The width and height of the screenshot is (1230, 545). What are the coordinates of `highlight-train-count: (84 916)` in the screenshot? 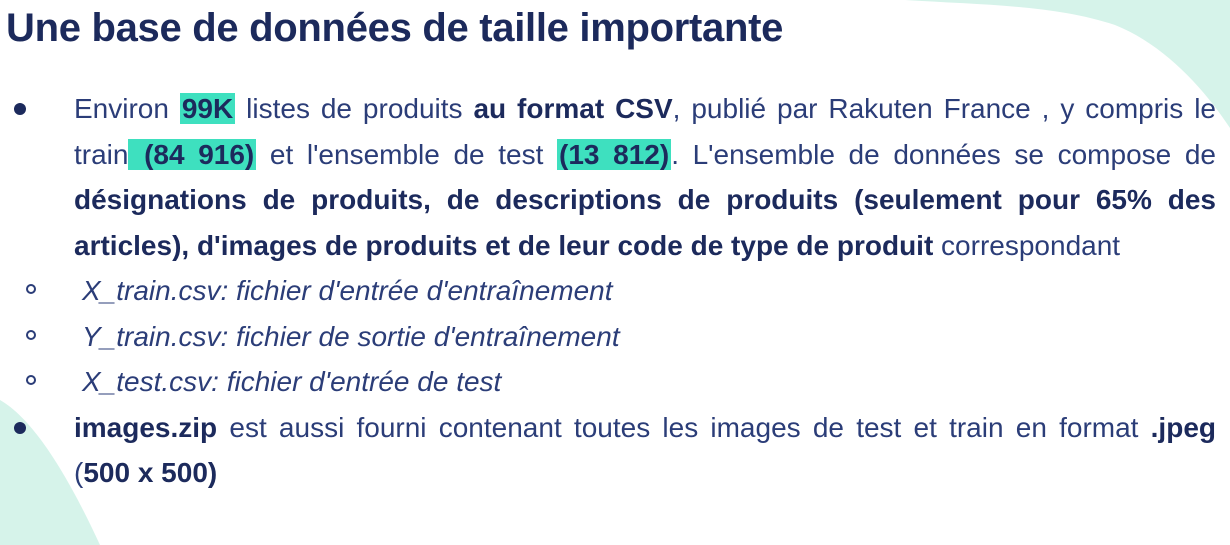 It's located at (192, 154).